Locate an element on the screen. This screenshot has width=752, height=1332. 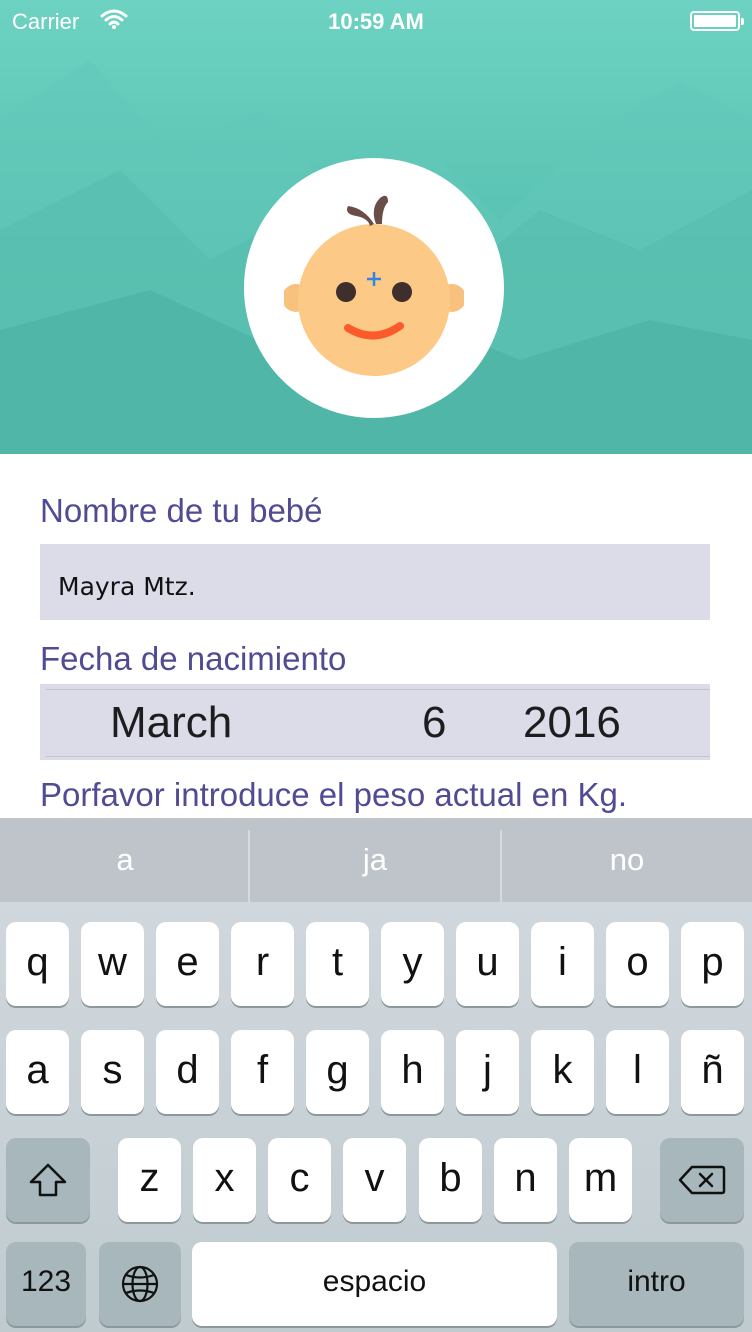
key-h: h is located at coordinates (412, 1072).